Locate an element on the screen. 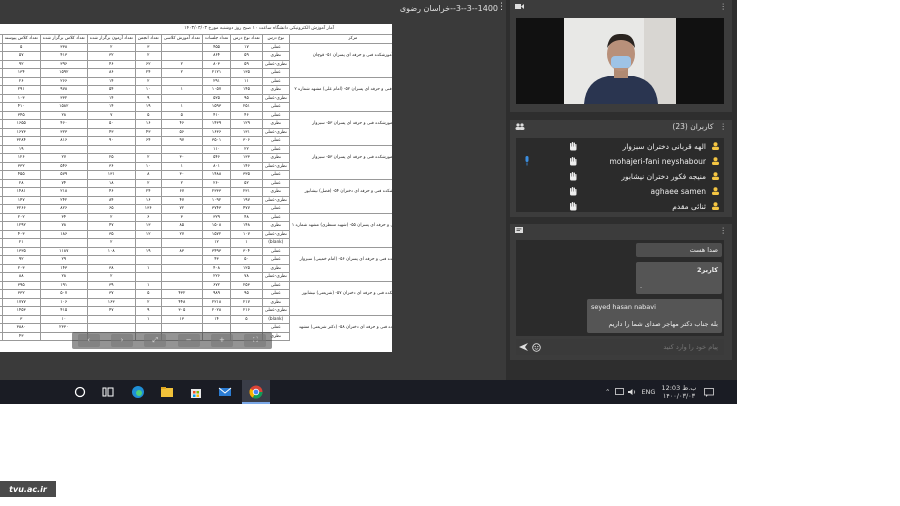  table-cell: ۳۴ is located at coordinates (63, 217).